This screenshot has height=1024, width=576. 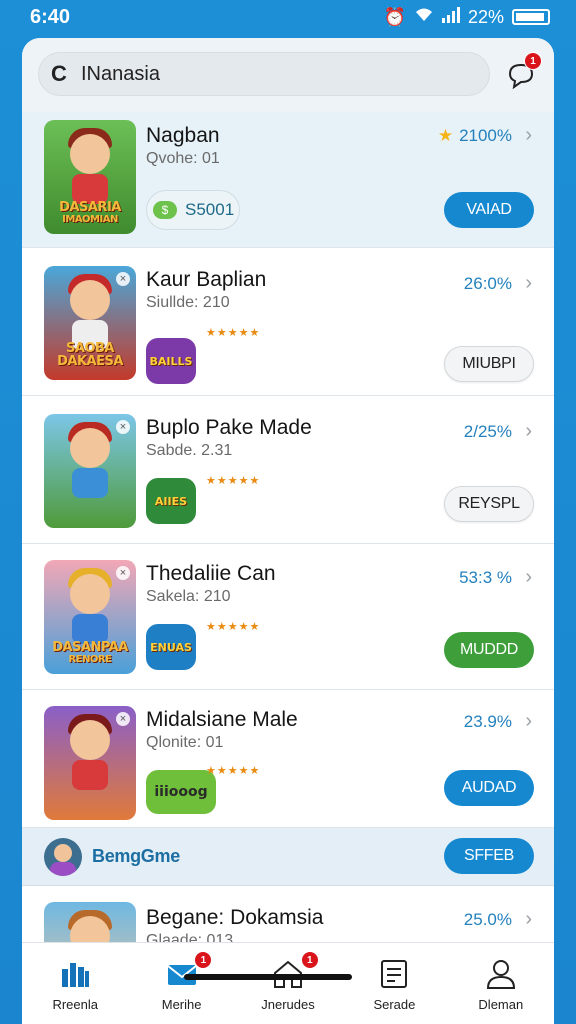 I want to click on search-row: C 1, so click(x=288, y=75).